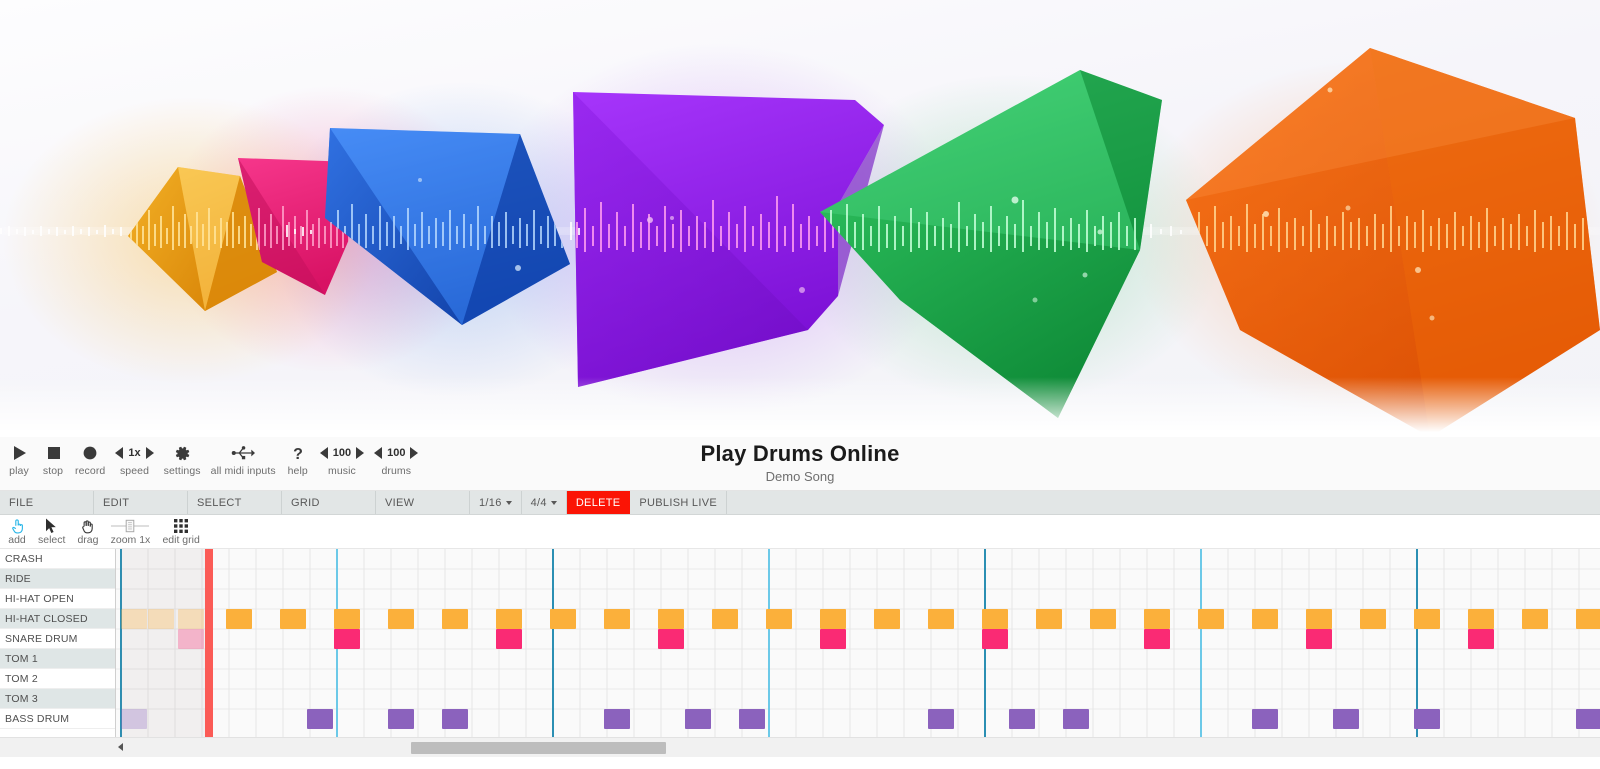 Image resolution: width=1600 pixels, height=769 pixels. Describe the element at coordinates (423, 502) in the screenshot. I see `menu-view: VIEW` at that location.